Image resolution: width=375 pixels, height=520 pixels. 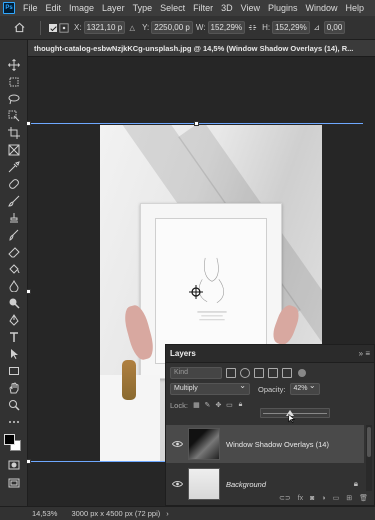 I want to click on menu-plugins: Plugins, so click(x=283, y=8).